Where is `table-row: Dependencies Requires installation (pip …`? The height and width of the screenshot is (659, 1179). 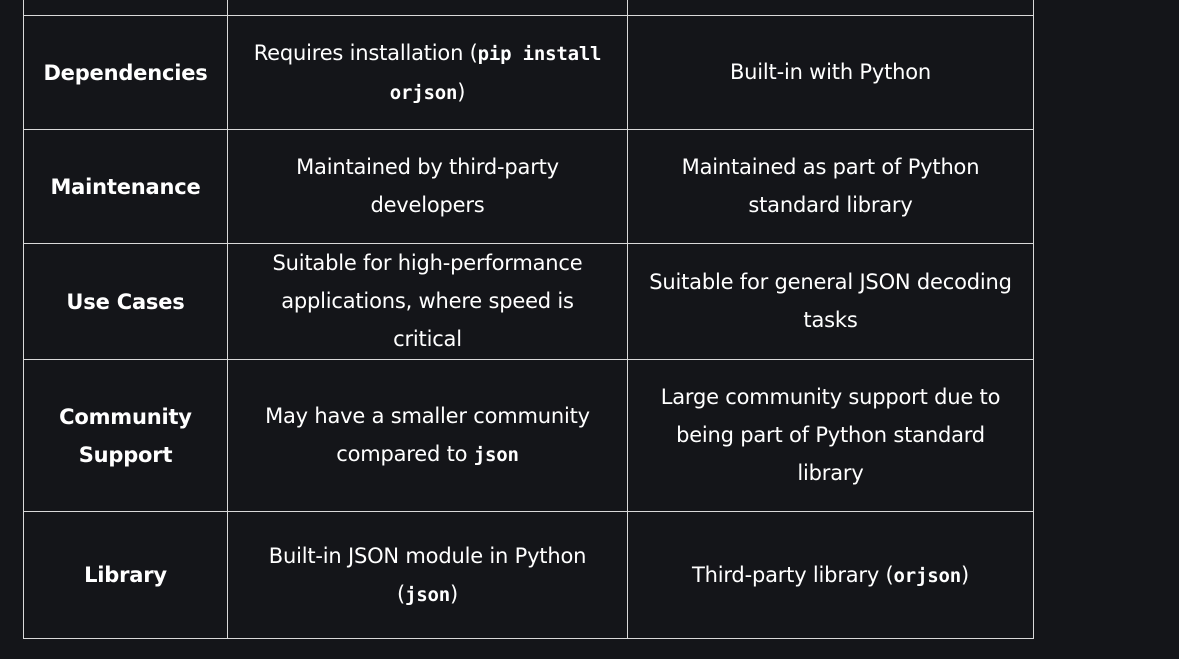 table-row: Dependencies Requires installation (pip … is located at coordinates (528, 72).